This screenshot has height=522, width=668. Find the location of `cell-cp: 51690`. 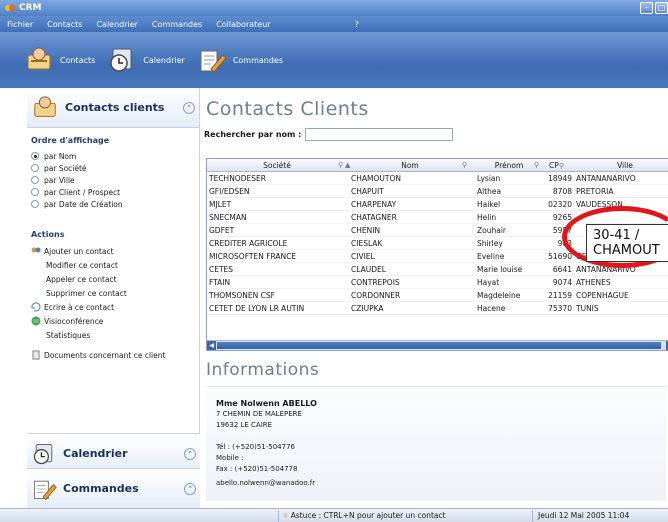

cell-cp: 51690 is located at coordinates (560, 256).